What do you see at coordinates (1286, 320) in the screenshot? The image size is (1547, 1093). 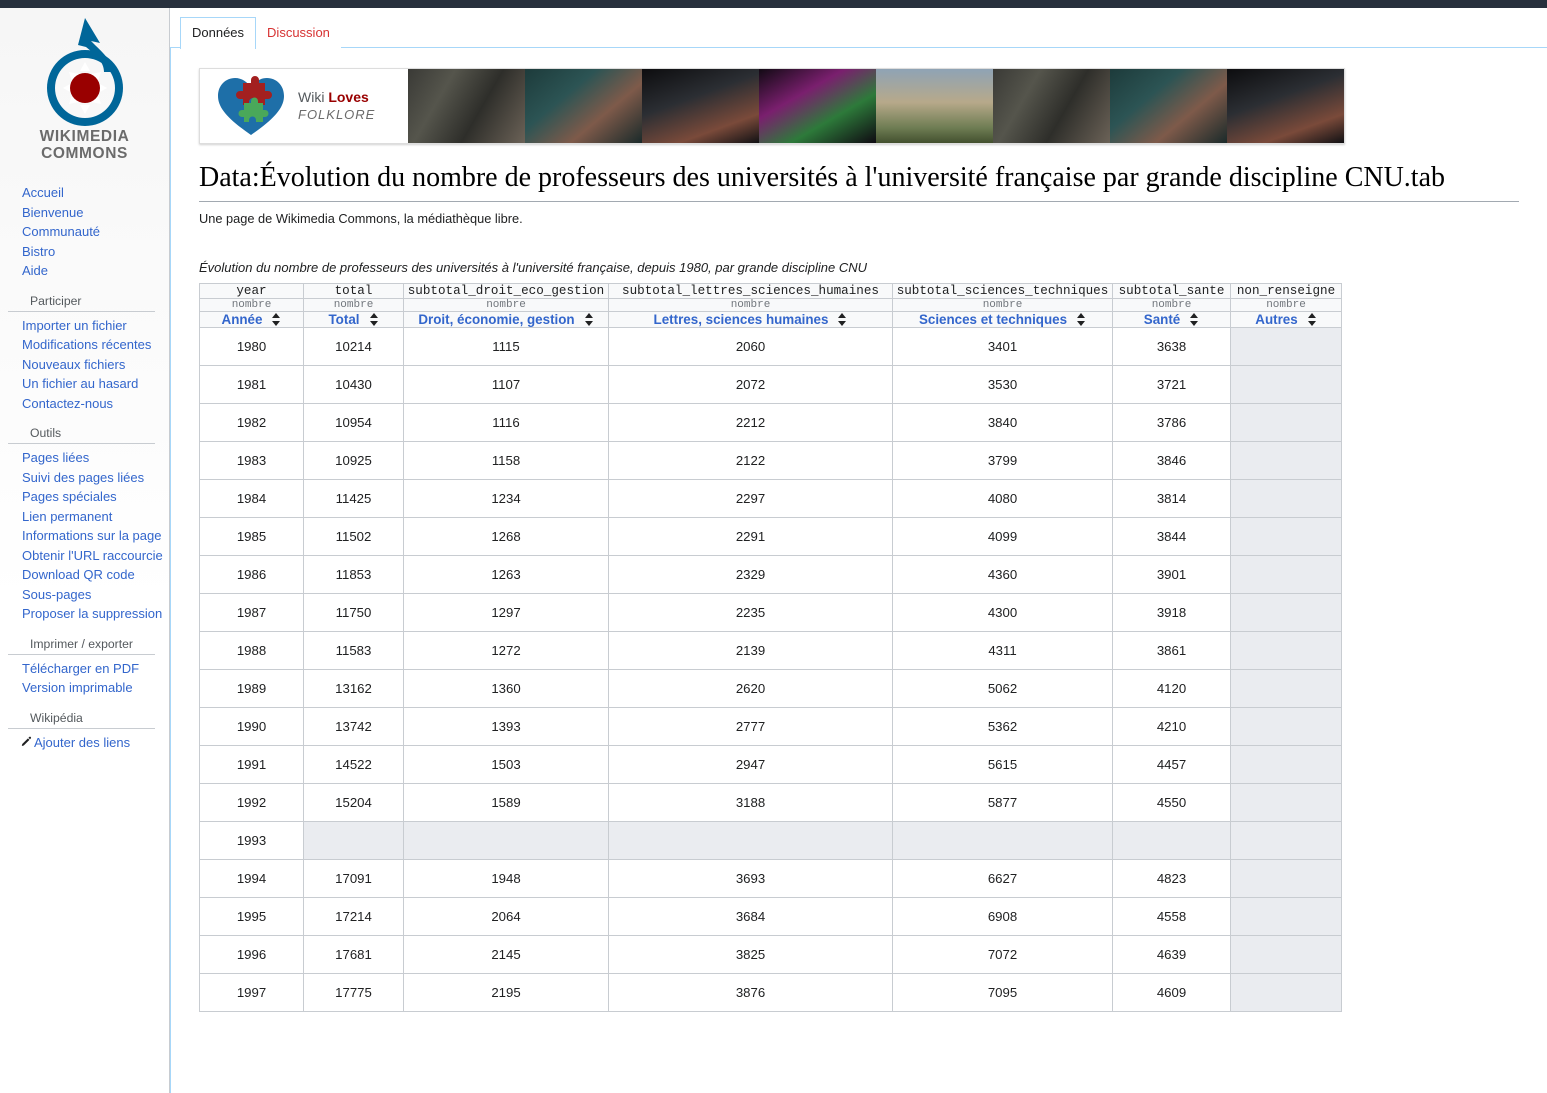 I see `column-header-non_renseigne: Autres` at bounding box center [1286, 320].